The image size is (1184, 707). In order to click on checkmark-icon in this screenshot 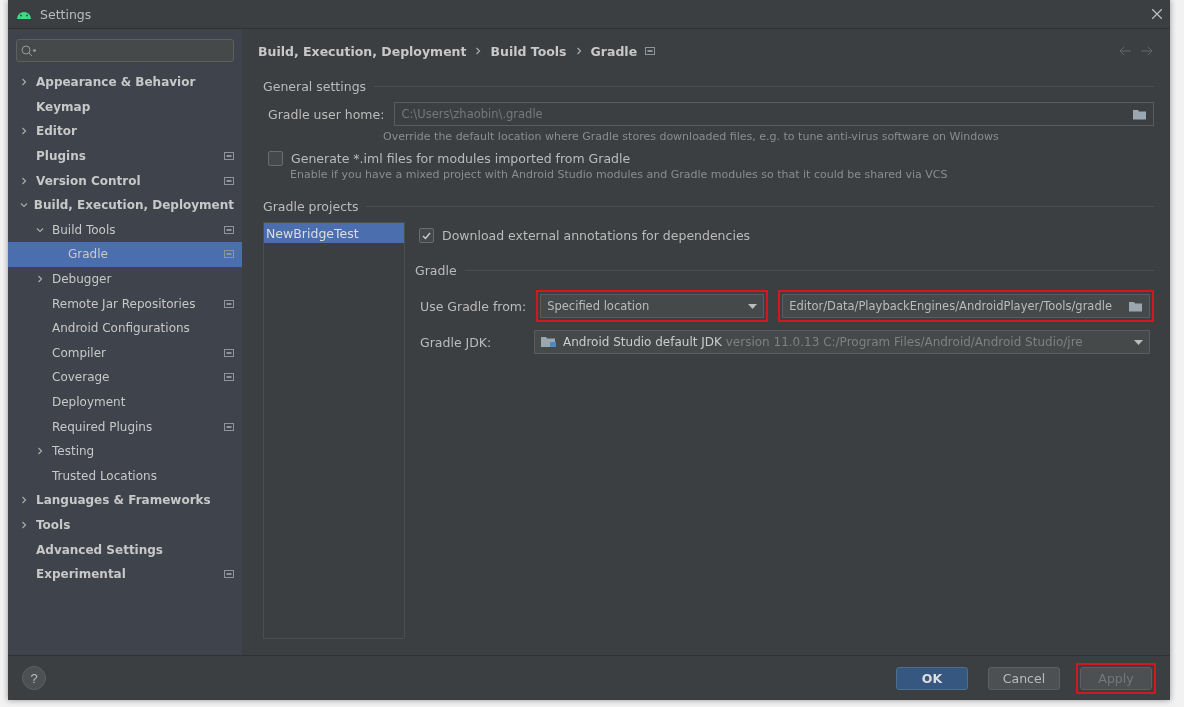, I will do `click(426, 235)`.